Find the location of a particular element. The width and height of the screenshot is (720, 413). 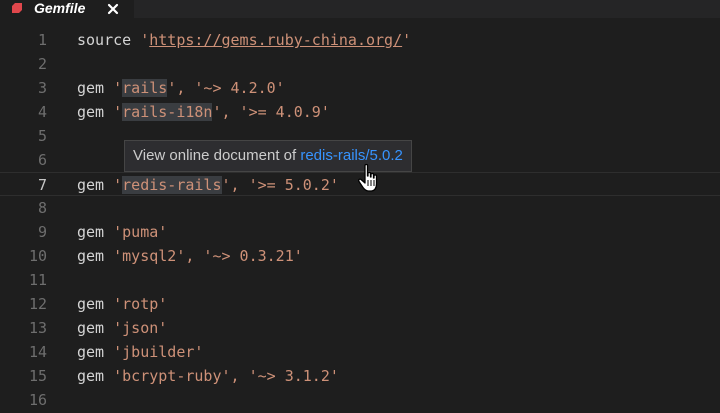

close-icon is located at coordinates (113, 9).